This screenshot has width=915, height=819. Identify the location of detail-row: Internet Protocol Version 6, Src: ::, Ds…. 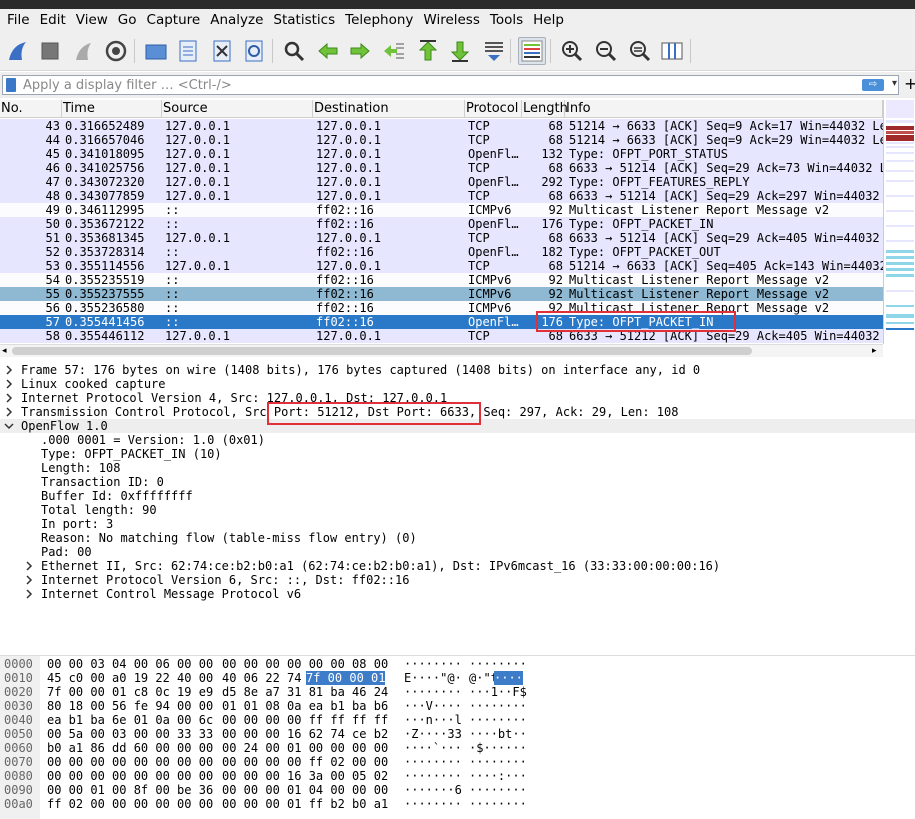
(457, 580).